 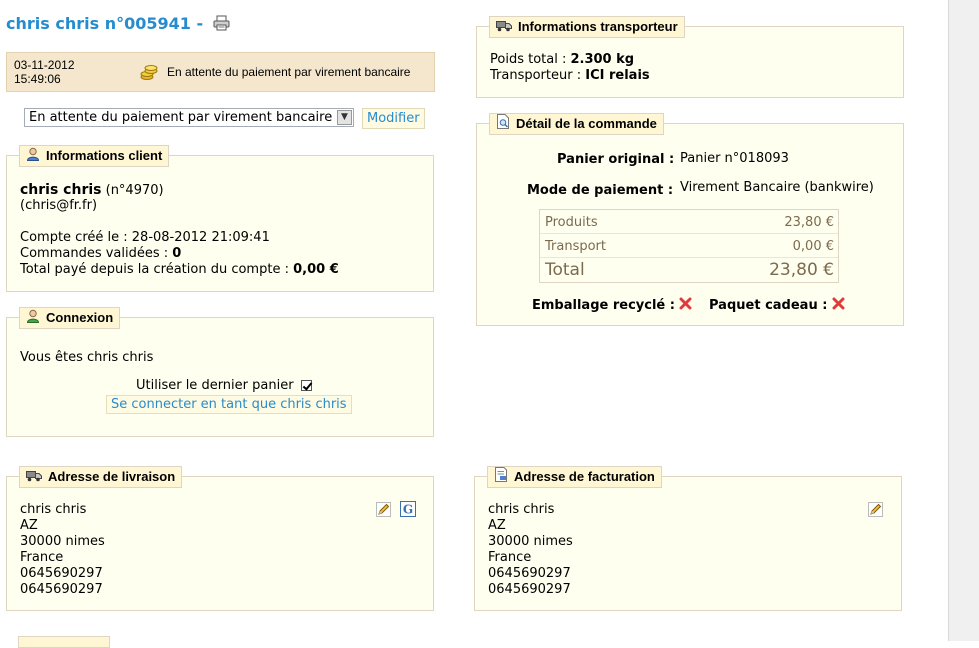 What do you see at coordinates (768, 305) in the screenshot?
I see `gift-wrap-label: Paquet cadeau :` at bounding box center [768, 305].